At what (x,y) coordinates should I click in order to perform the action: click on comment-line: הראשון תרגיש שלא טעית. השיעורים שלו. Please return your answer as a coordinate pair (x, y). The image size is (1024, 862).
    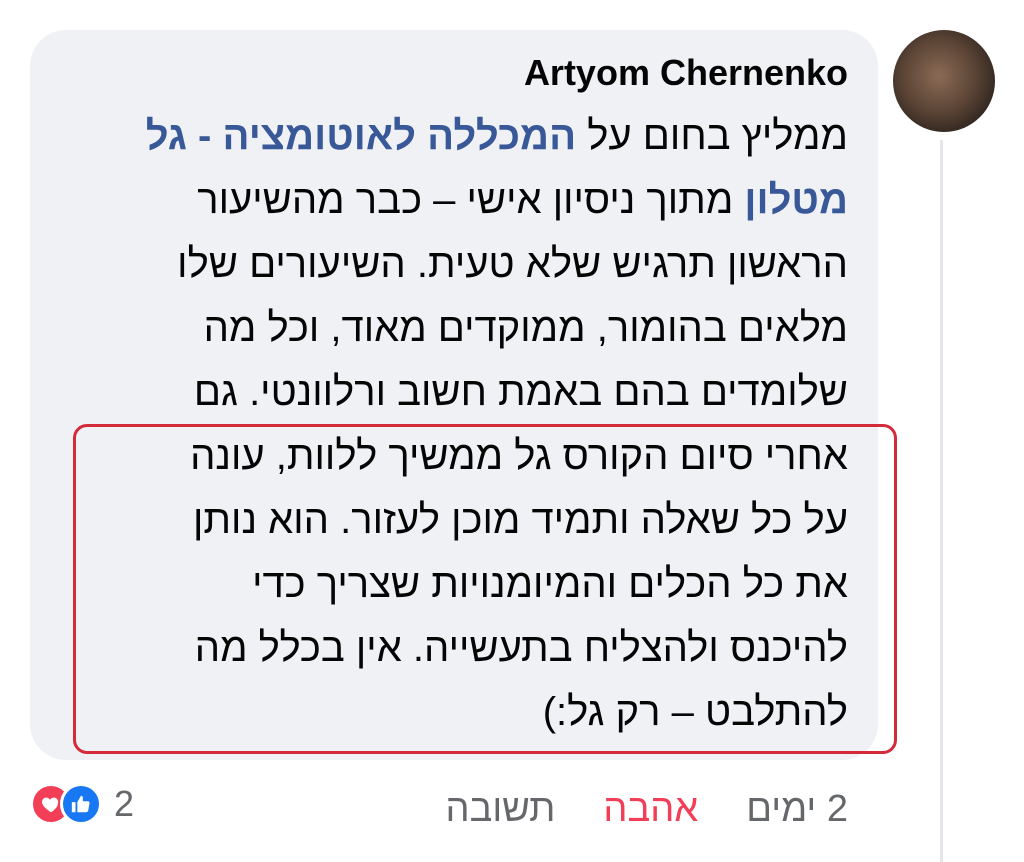
    Looking at the image, I should click on (512, 264).